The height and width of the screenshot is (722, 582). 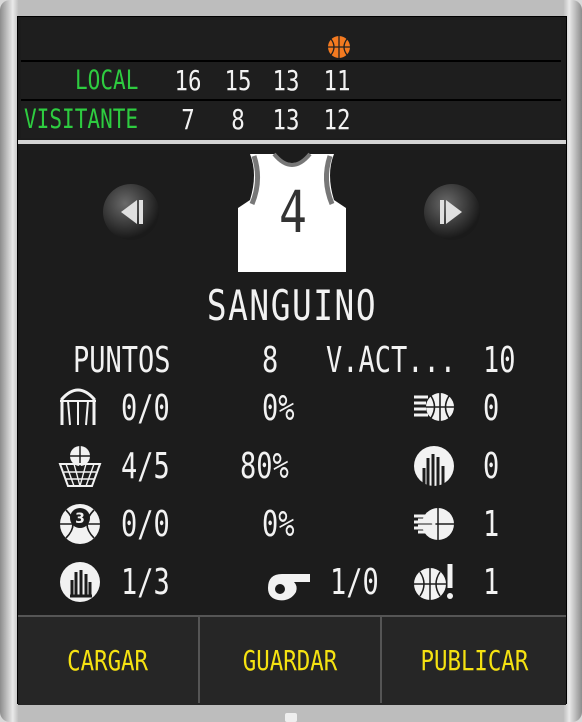 I want to click on basket-icon, so click(x=80, y=466).